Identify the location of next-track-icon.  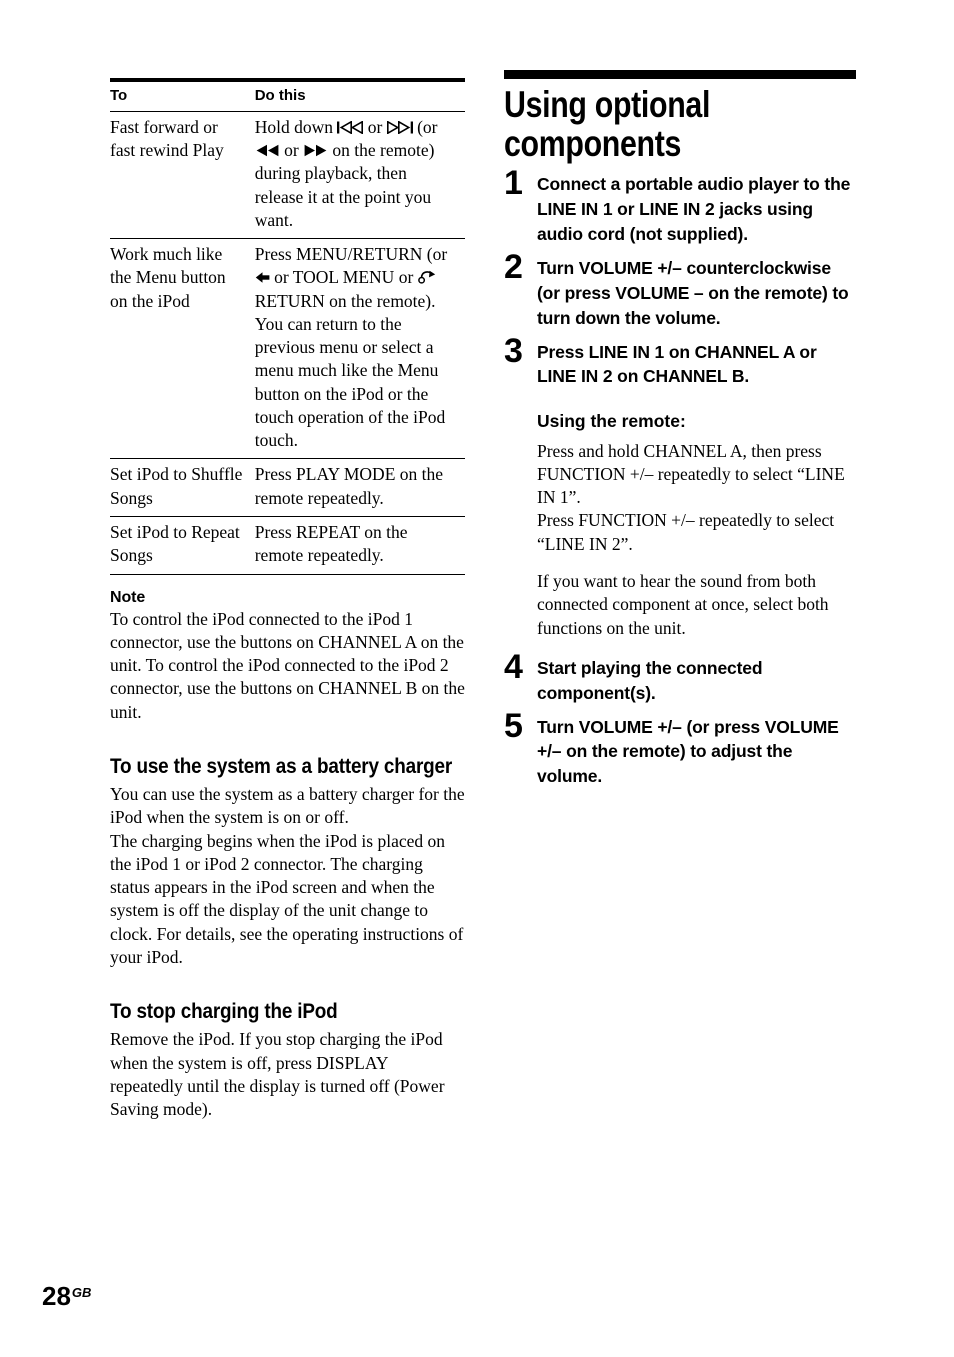
(399, 127).